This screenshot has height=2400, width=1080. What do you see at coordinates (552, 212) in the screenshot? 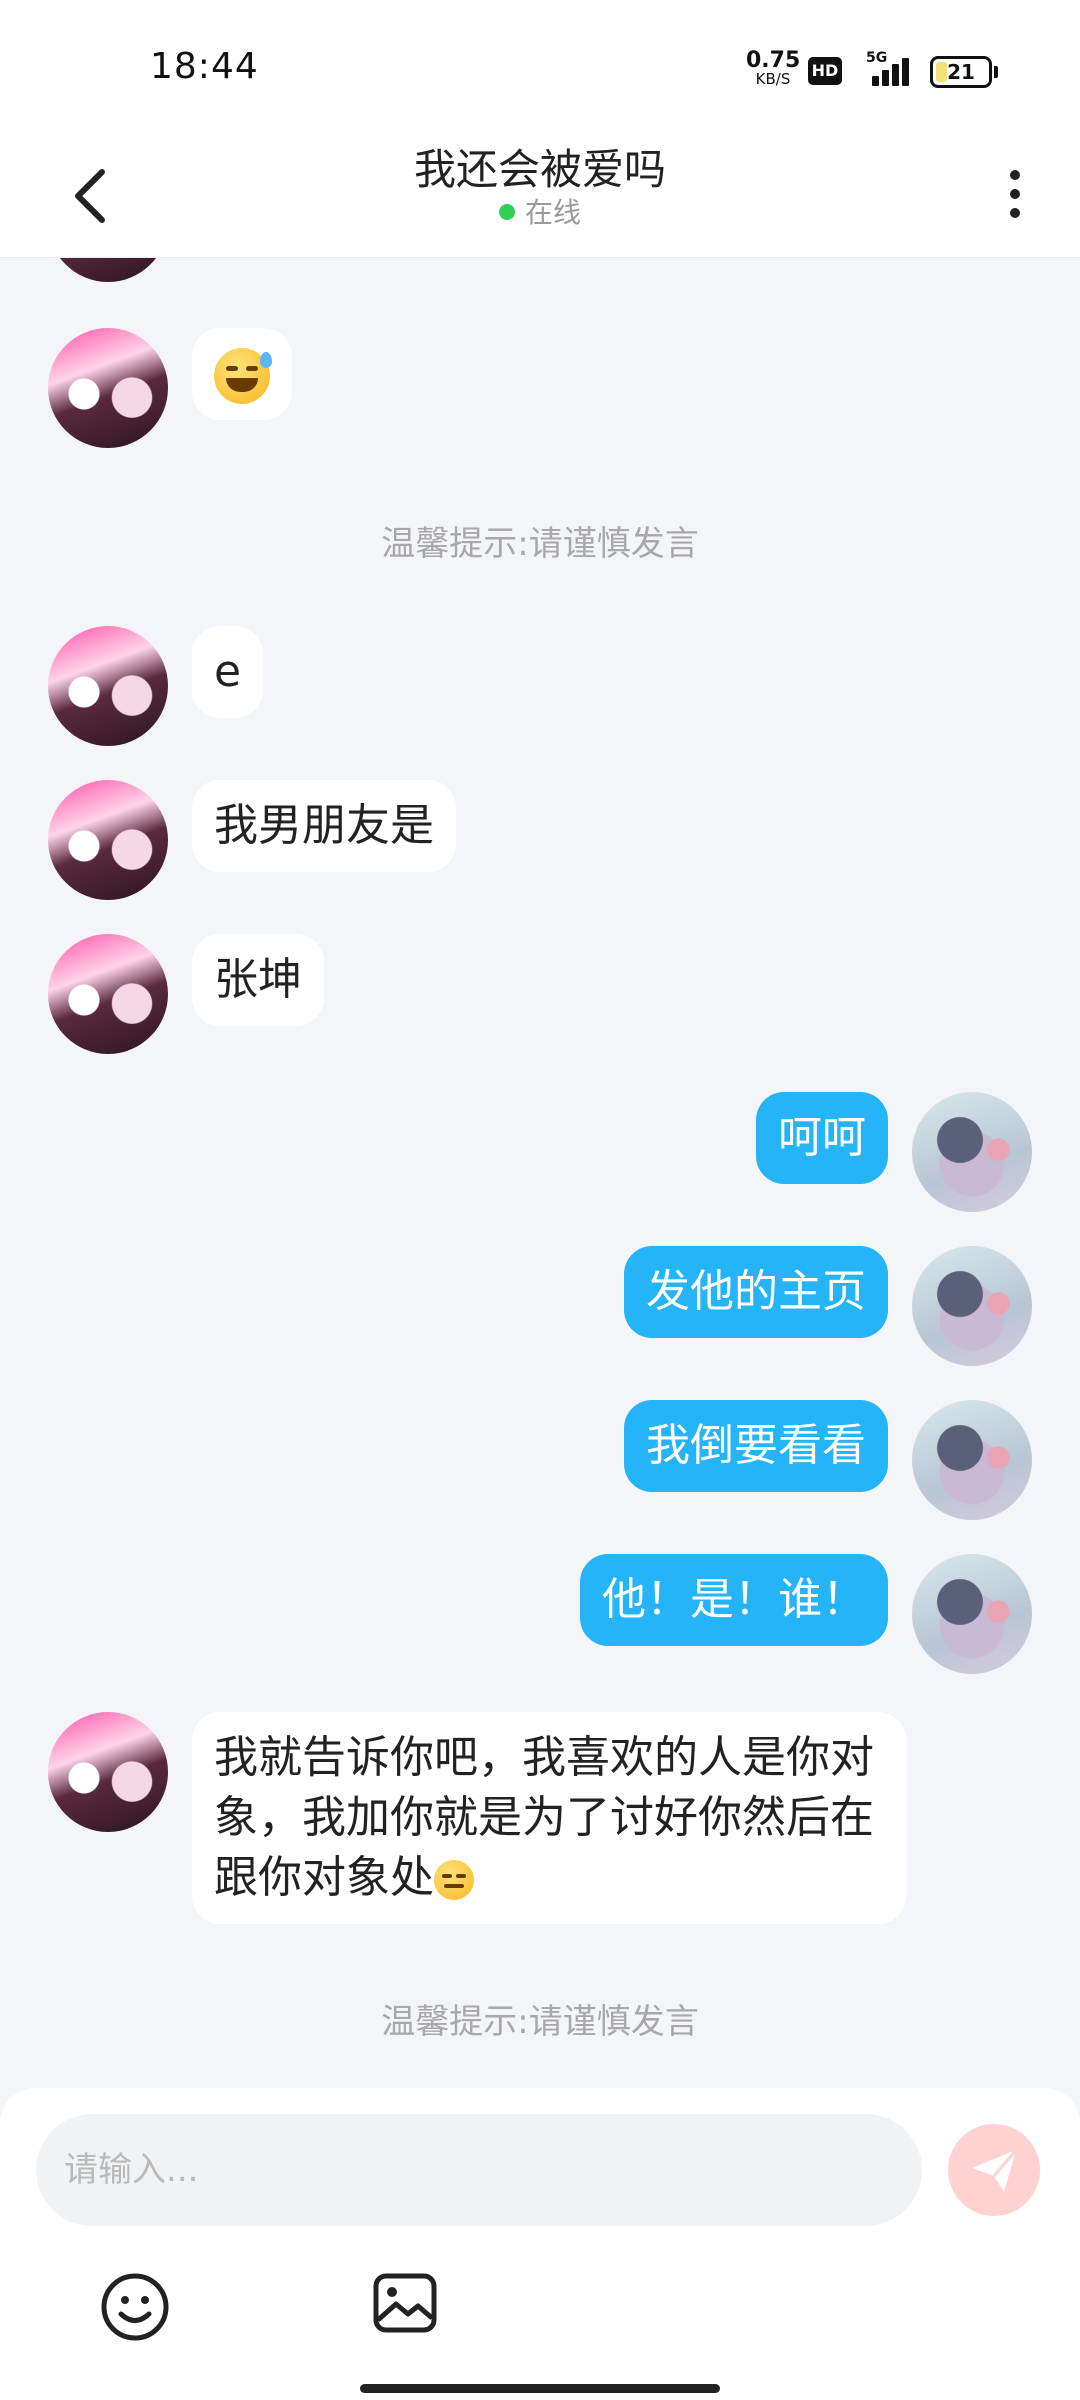
I see `online-status-text: 在线` at bounding box center [552, 212].